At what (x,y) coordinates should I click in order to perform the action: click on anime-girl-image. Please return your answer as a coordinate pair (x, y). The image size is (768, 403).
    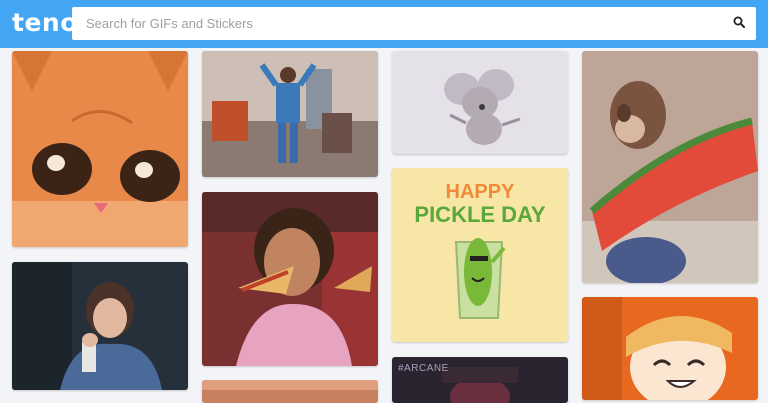
    Looking at the image, I should click on (670, 348).